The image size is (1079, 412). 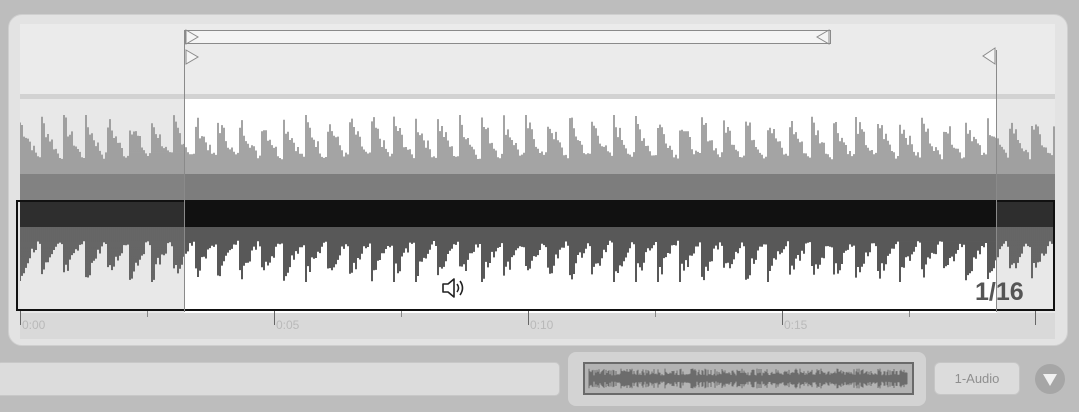 I want to click on clip-name-field, so click(x=280, y=379).